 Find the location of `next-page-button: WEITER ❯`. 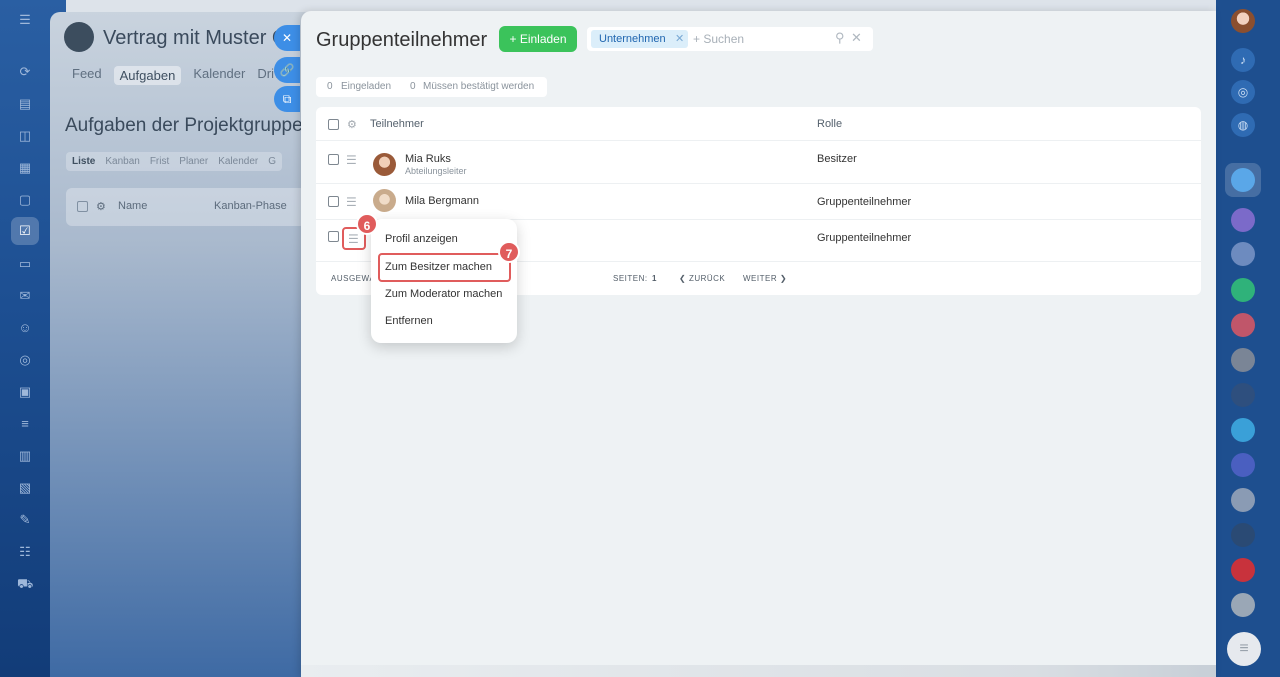

next-page-button: WEITER ❯ is located at coordinates (765, 278).